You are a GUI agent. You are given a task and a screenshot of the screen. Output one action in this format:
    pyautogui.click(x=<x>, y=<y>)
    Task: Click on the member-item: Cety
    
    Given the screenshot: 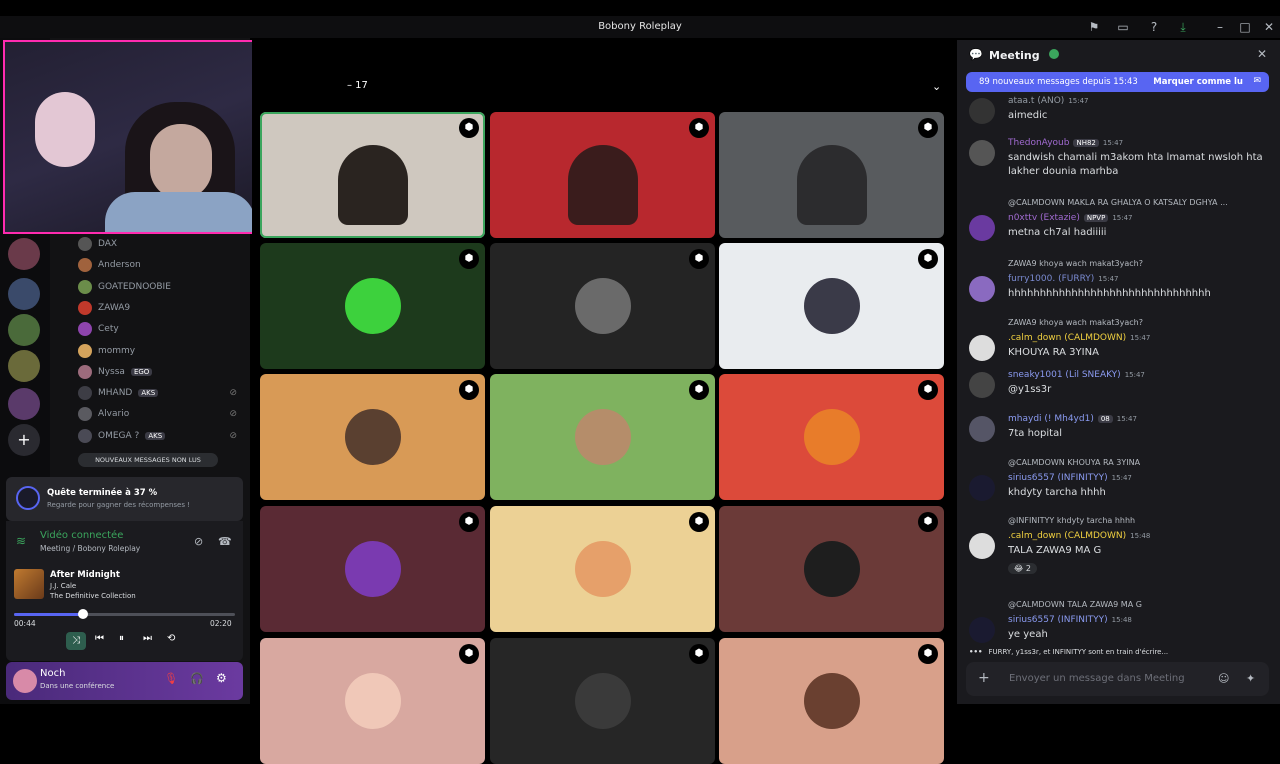 What is the action you would take?
    pyautogui.click(x=160, y=329)
    